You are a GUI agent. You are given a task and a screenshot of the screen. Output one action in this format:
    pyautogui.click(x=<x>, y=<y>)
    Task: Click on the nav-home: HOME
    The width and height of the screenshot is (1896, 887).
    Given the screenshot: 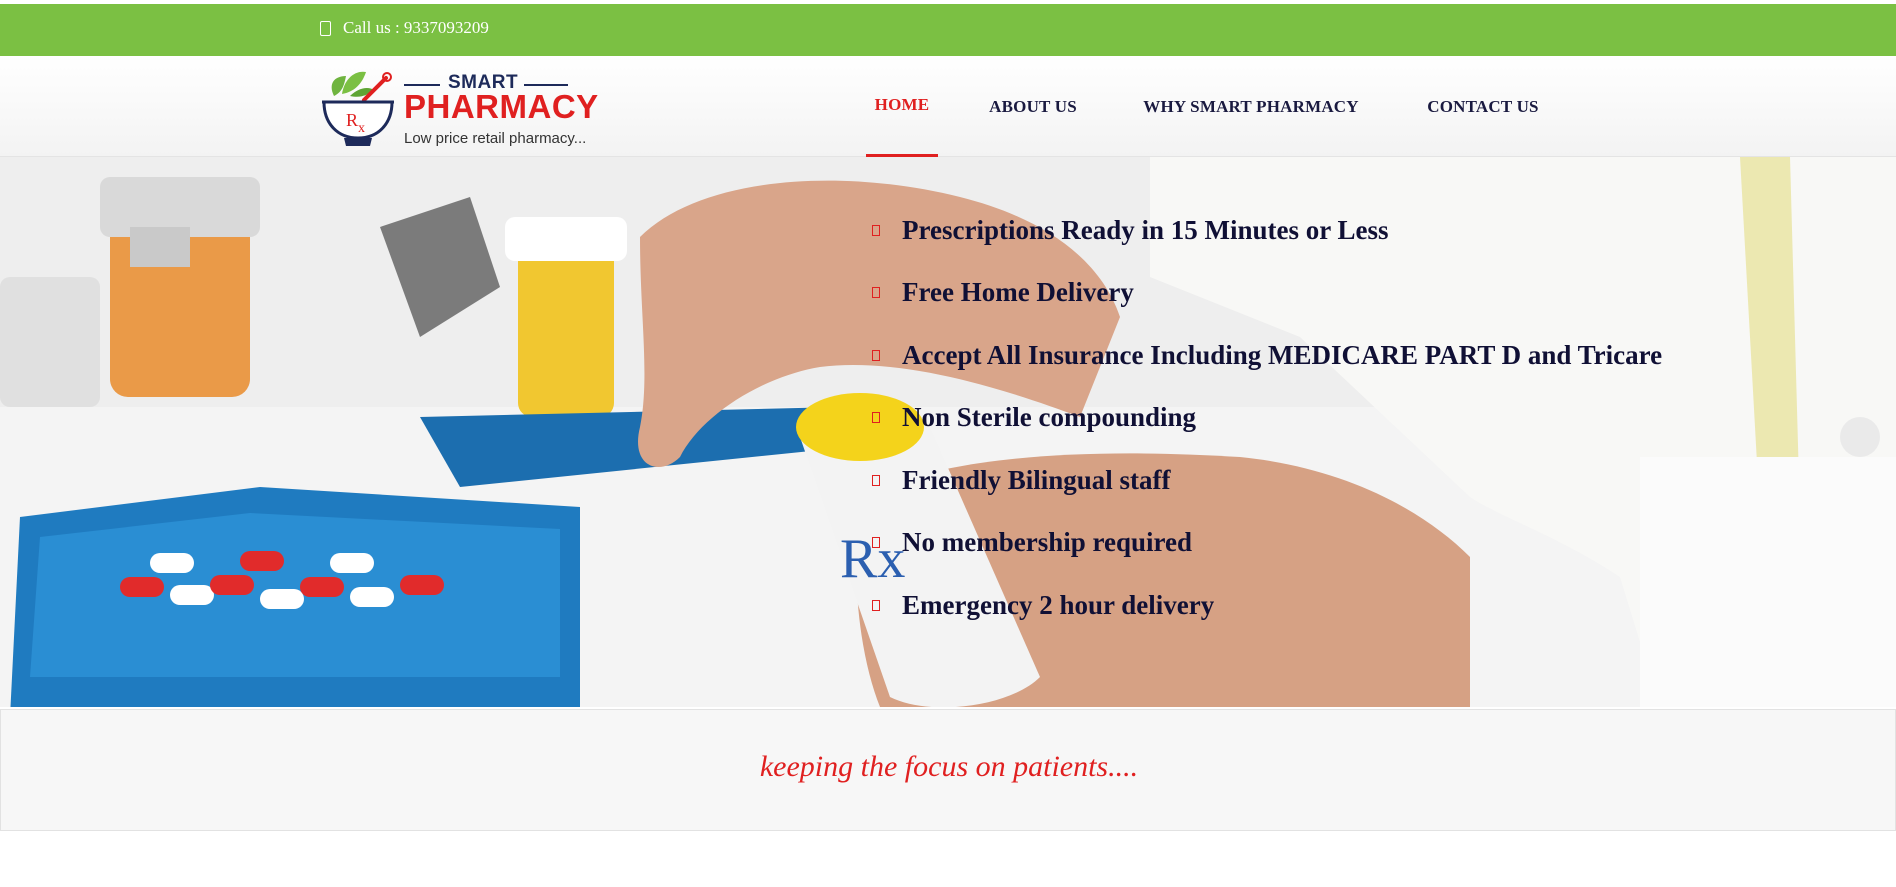 What is the action you would take?
    pyautogui.click(x=902, y=106)
    